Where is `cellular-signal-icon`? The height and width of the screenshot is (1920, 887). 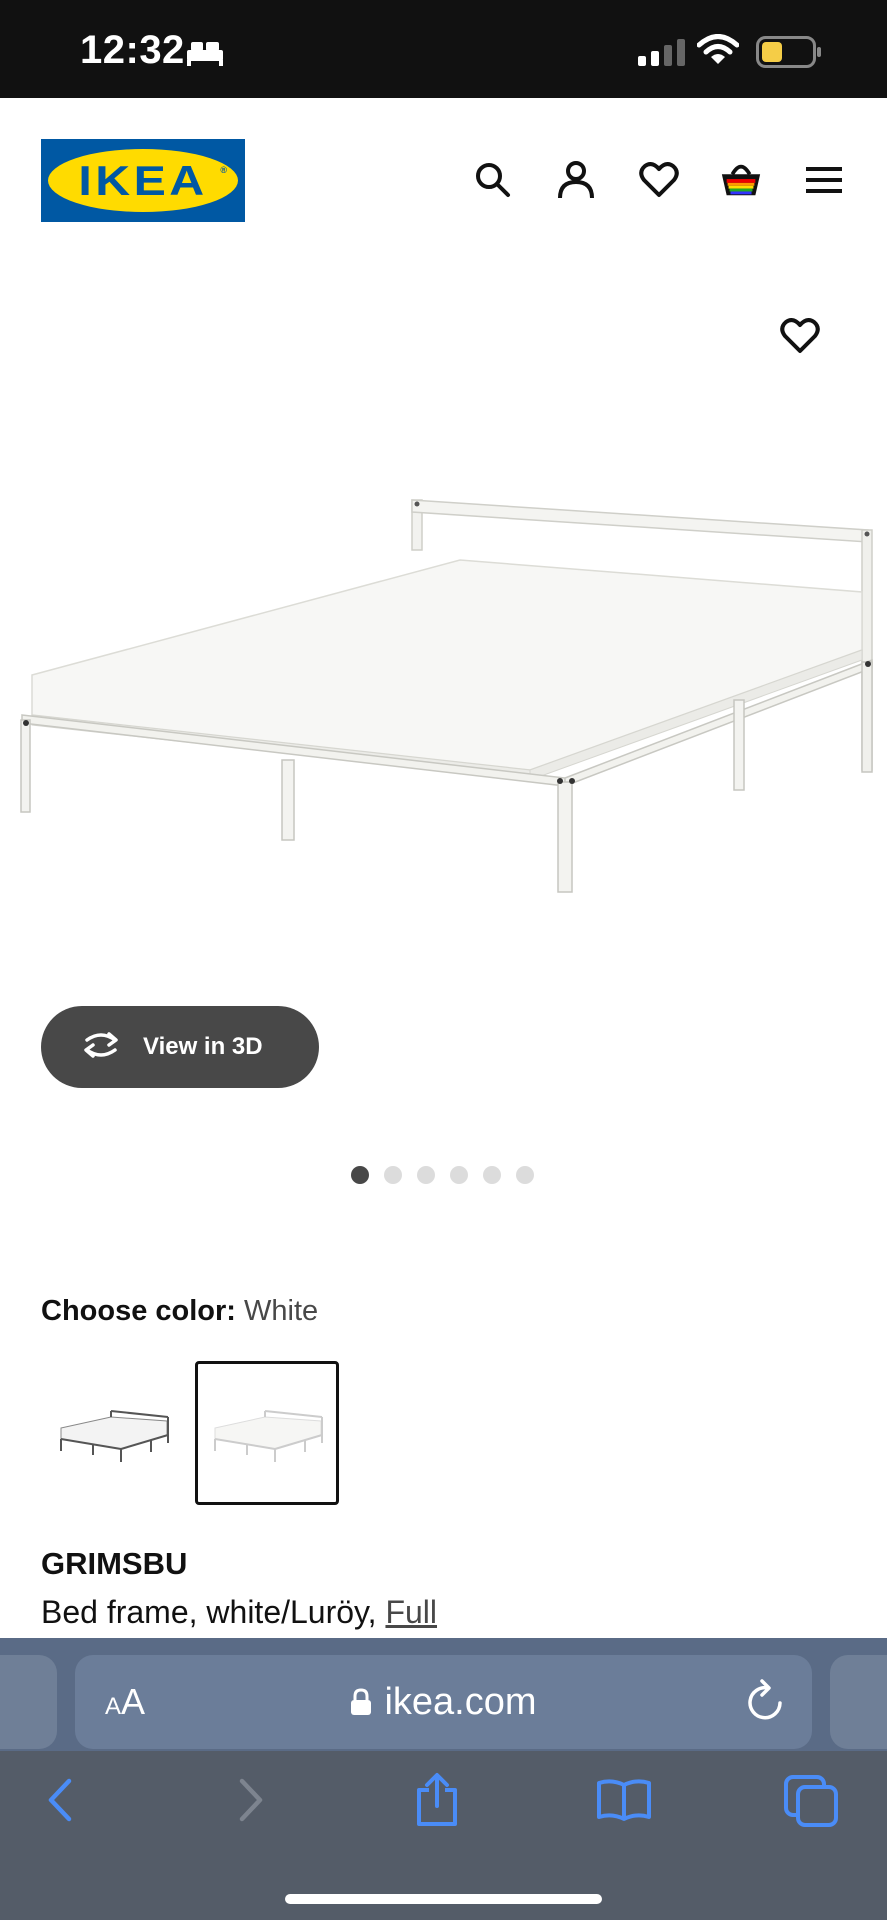 cellular-signal-icon is located at coordinates (662, 54).